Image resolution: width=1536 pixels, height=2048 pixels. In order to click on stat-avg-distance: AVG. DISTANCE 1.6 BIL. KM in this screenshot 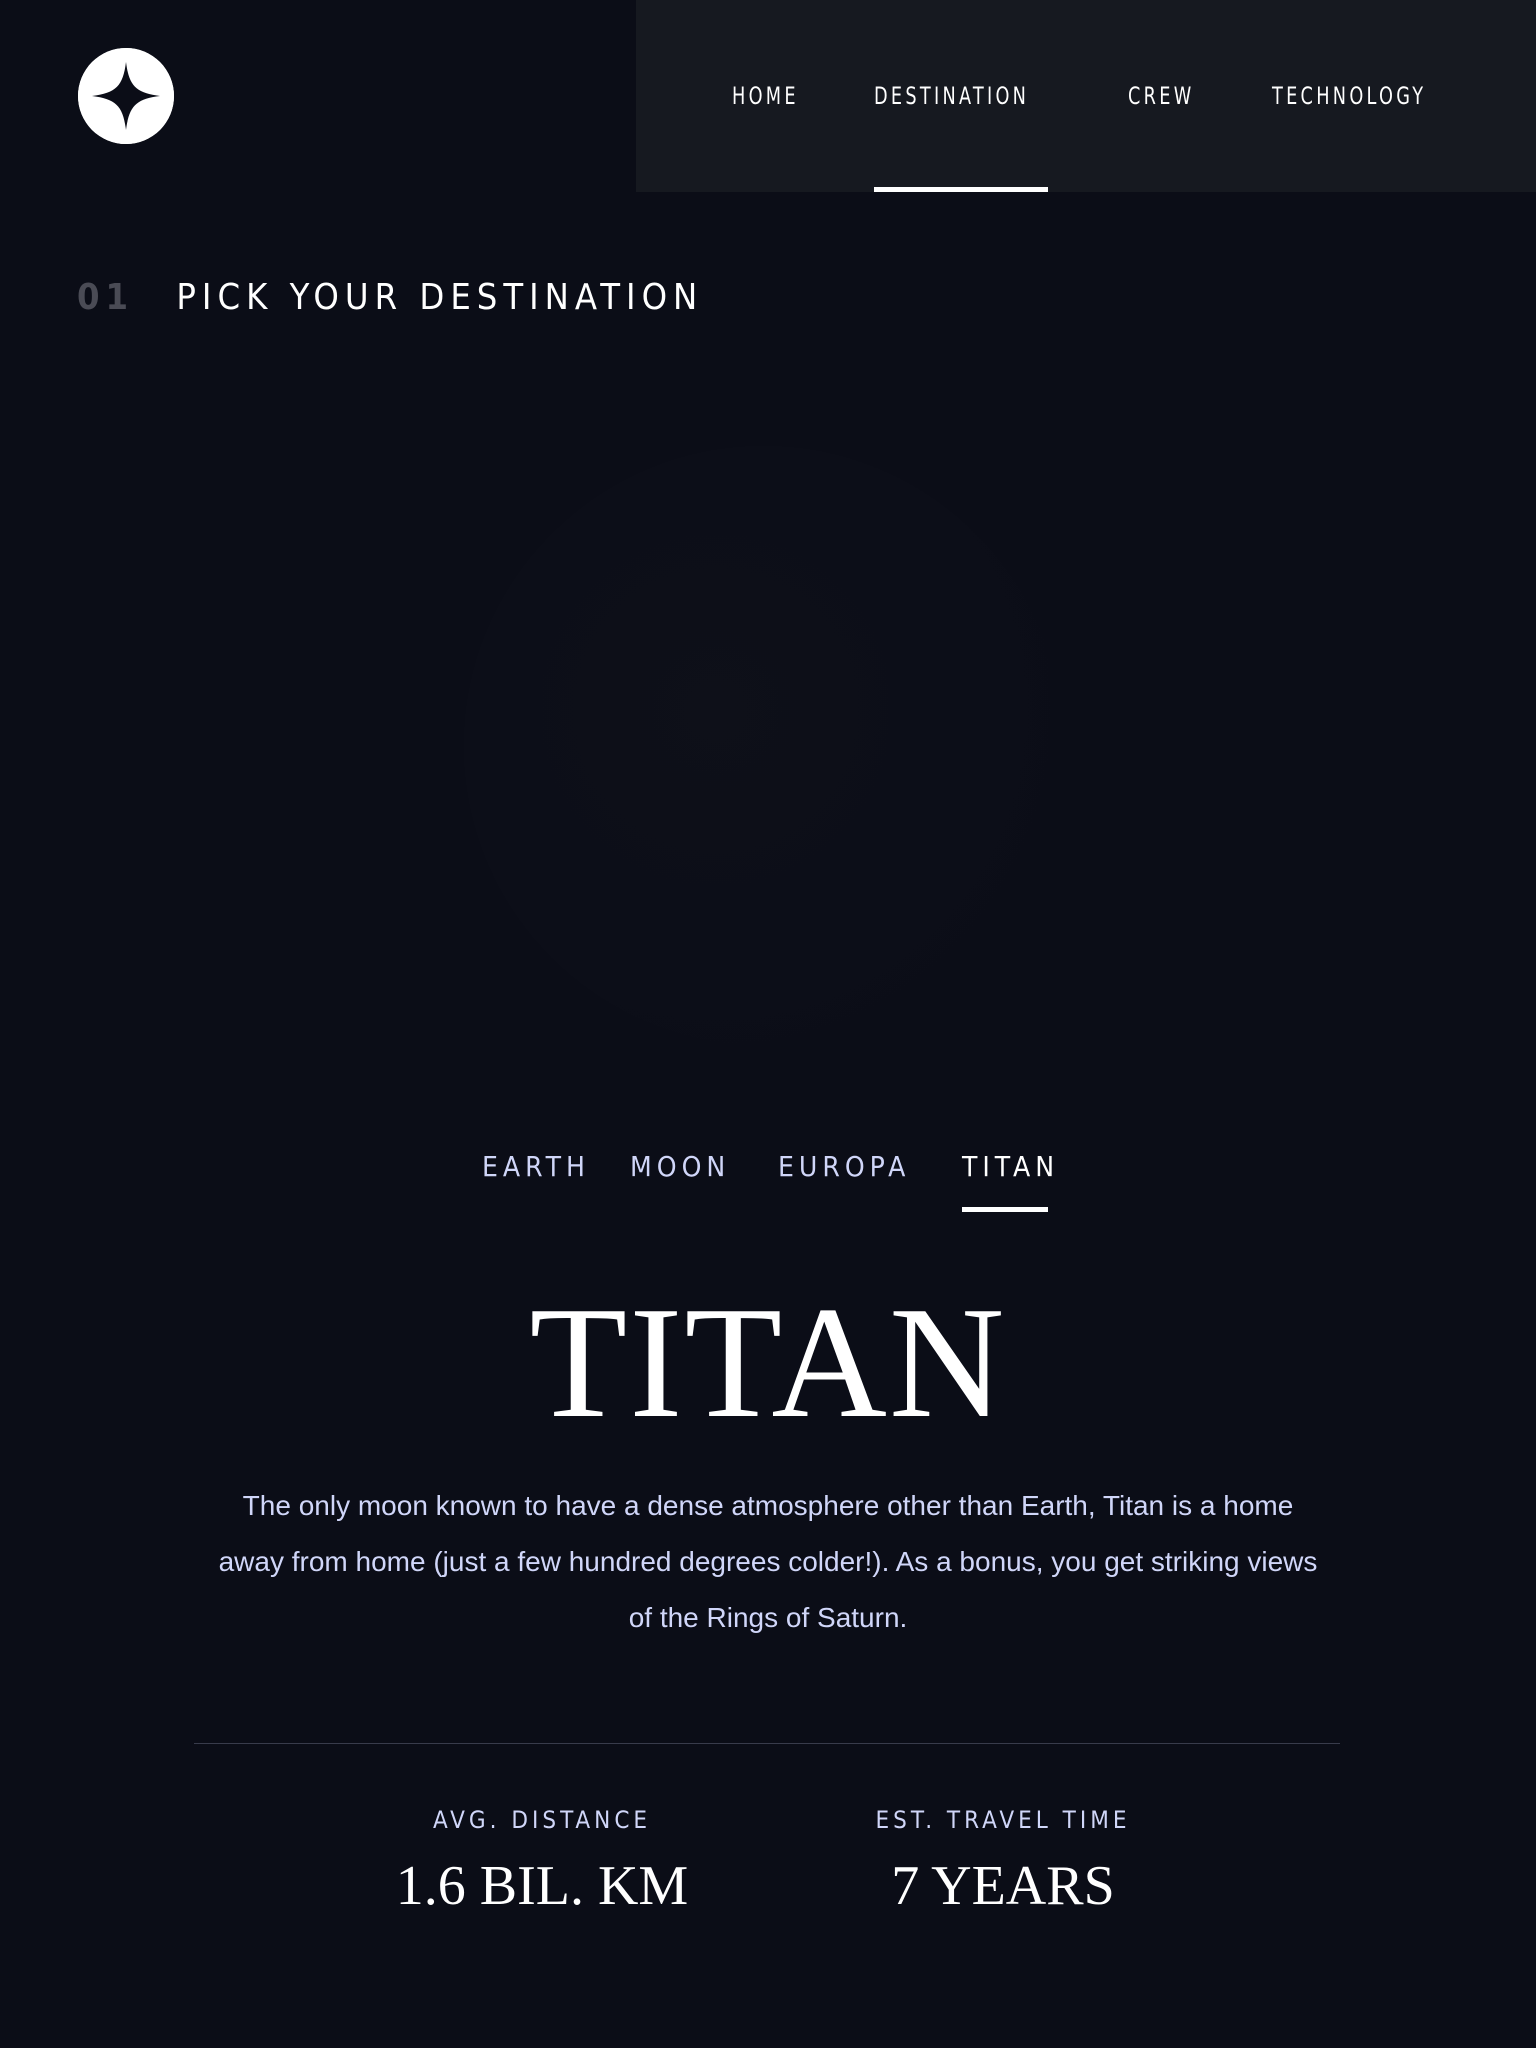, I will do `click(542, 1863)`.